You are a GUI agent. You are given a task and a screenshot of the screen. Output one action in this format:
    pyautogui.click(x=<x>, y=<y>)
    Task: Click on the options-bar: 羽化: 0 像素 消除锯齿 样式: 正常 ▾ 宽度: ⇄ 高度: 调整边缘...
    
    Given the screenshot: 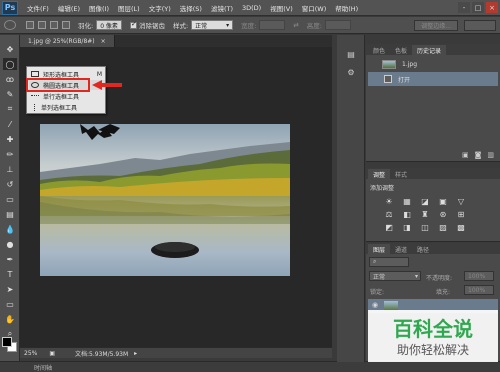 What is the action you would take?
    pyautogui.click(x=250, y=25)
    